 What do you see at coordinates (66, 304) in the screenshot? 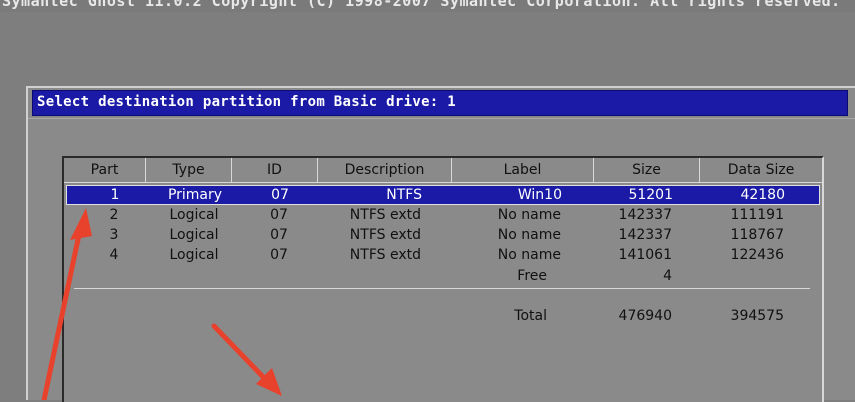
I see `arrow-up-icon` at bounding box center [66, 304].